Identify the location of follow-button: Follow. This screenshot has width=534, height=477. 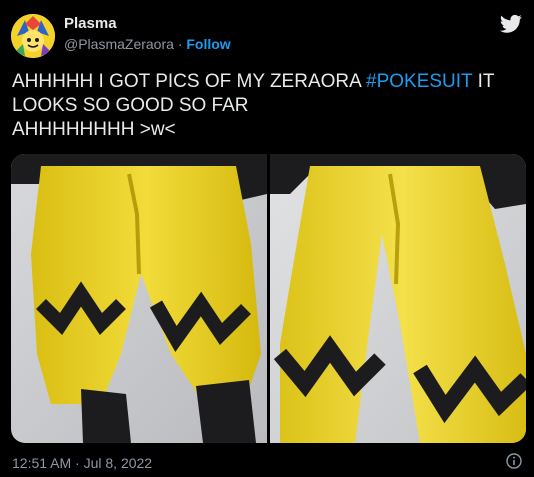
(208, 44).